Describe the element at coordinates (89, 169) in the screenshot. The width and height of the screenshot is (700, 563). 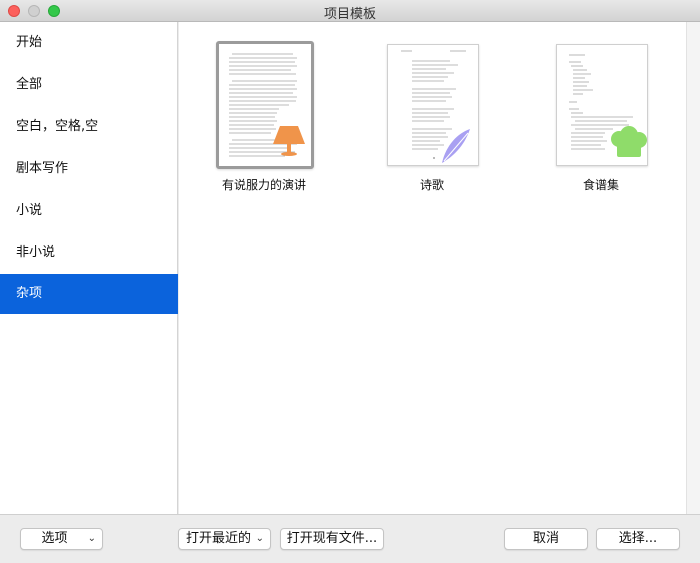
I see `sidebar-item-scriptwriting: 剧本写作` at that location.